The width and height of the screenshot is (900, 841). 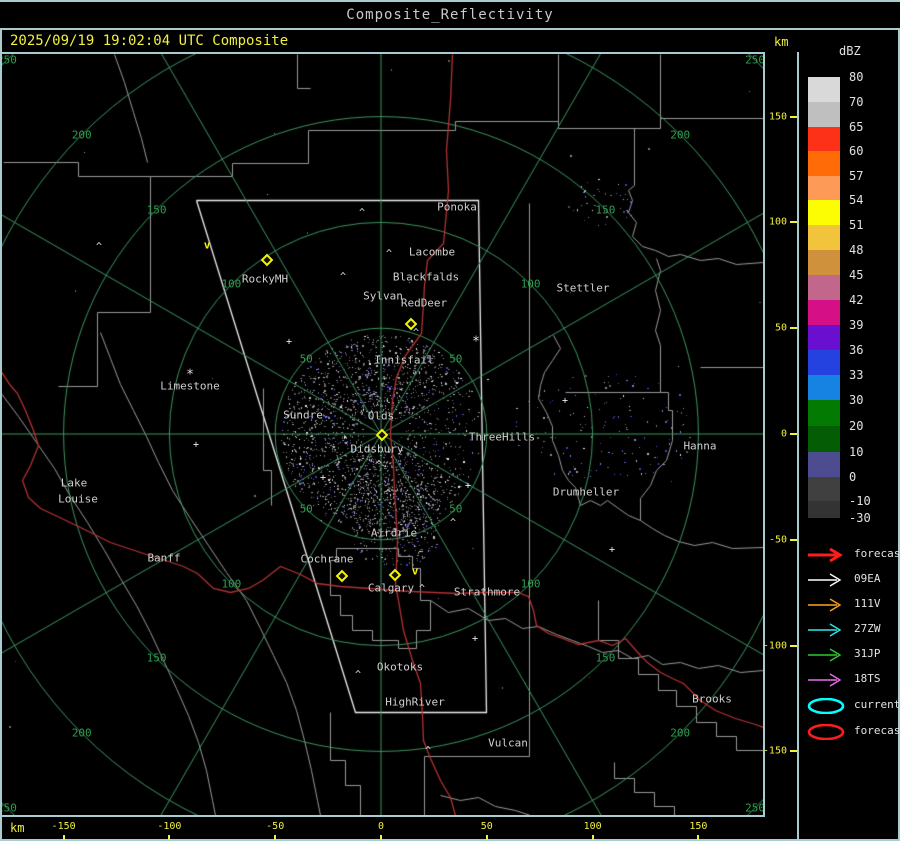 I want to click on colorbar-value-label: 57, so click(x=856, y=176).